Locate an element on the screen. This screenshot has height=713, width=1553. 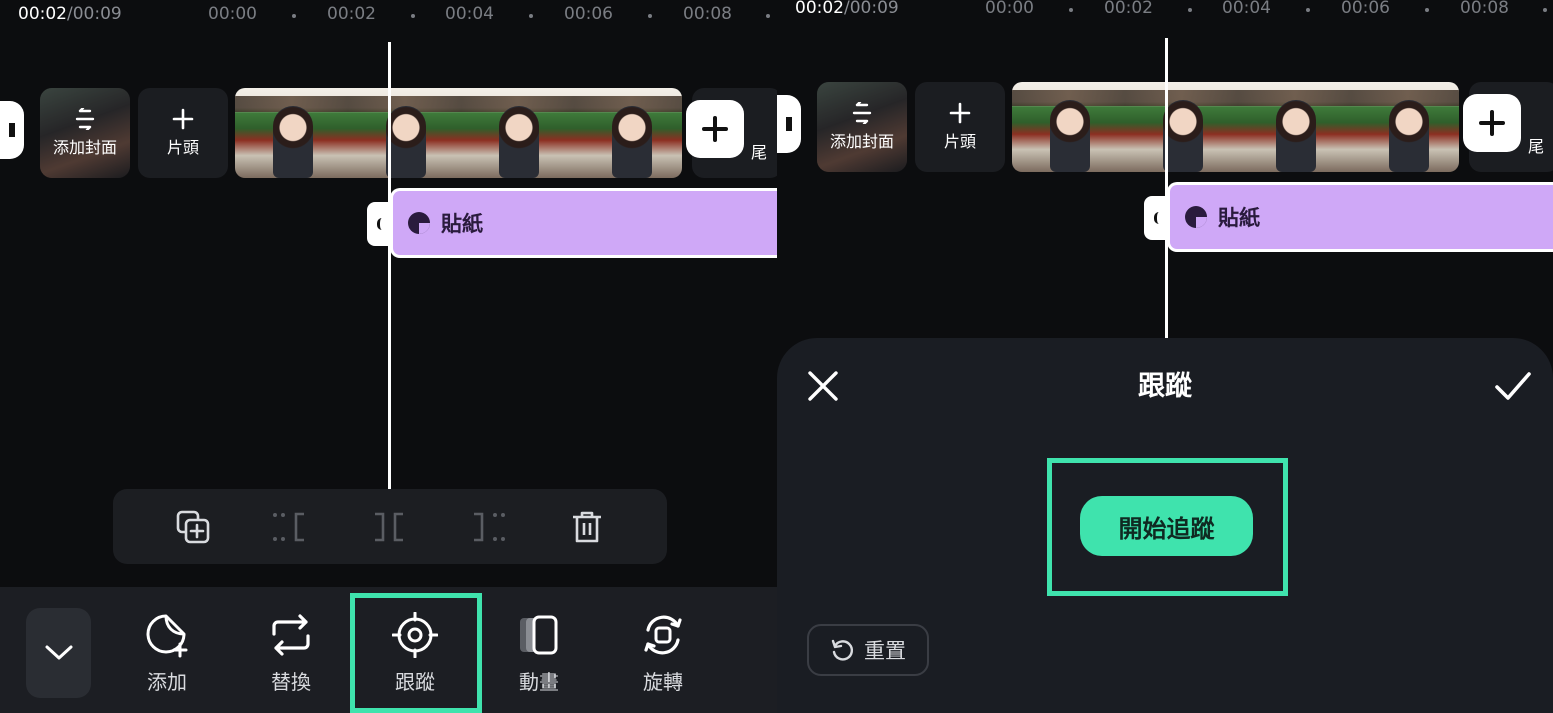
clip-edit-toolbar is located at coordinates (390, 526).